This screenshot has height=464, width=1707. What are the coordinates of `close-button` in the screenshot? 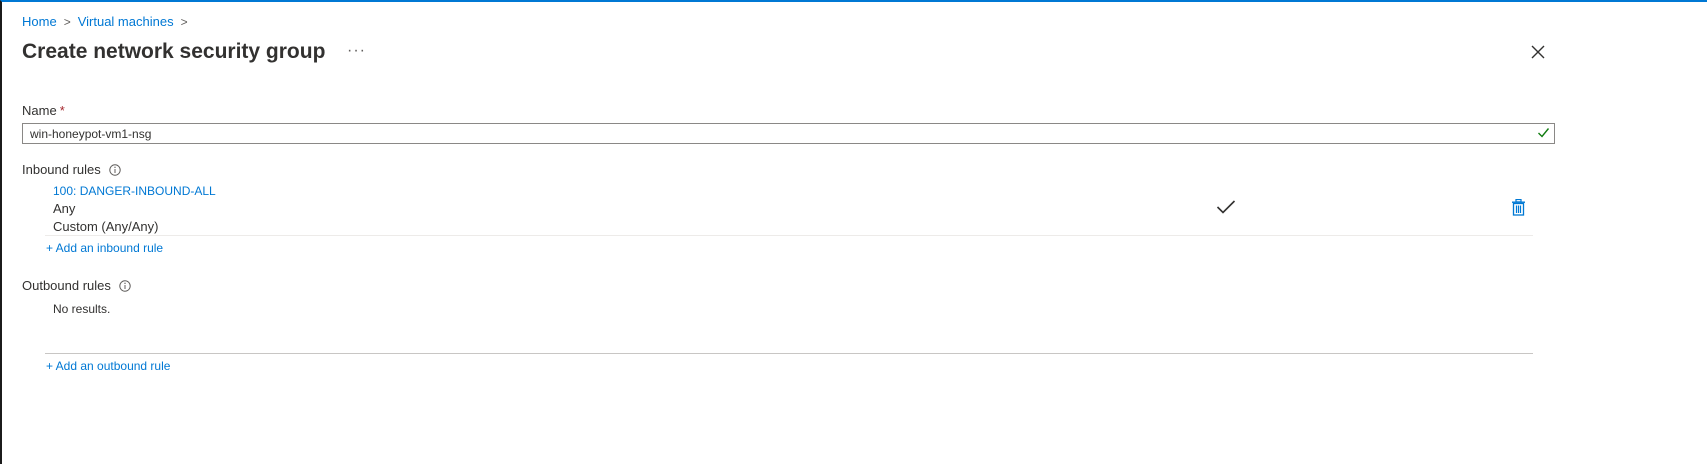 It's located at (1538, 52).